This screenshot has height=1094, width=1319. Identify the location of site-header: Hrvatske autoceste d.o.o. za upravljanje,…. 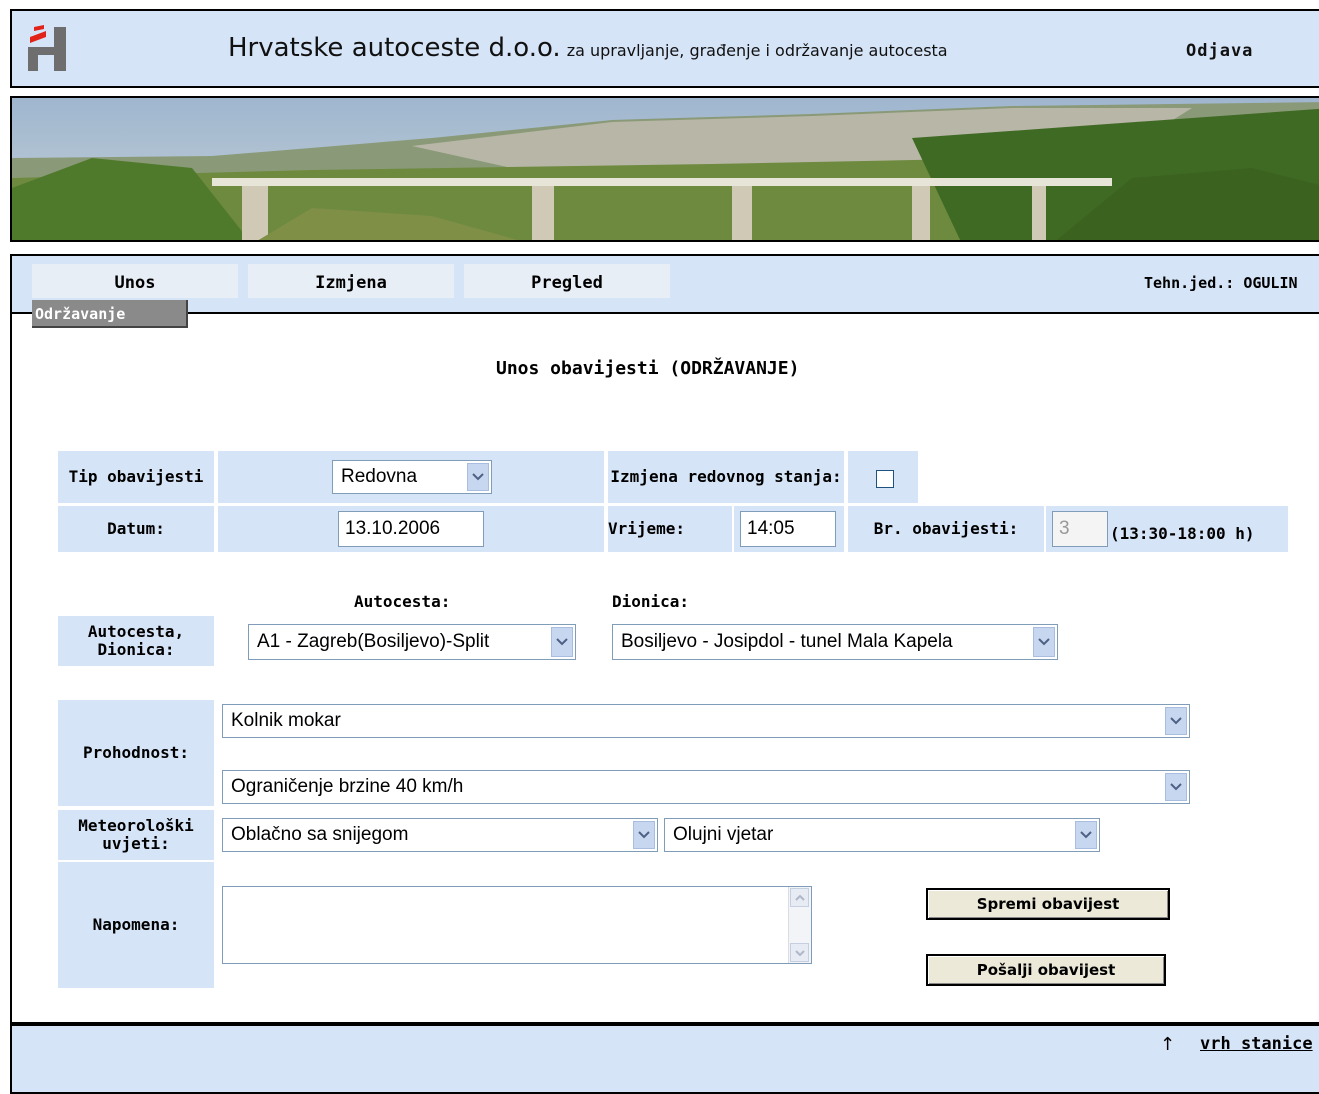
(664, 48).